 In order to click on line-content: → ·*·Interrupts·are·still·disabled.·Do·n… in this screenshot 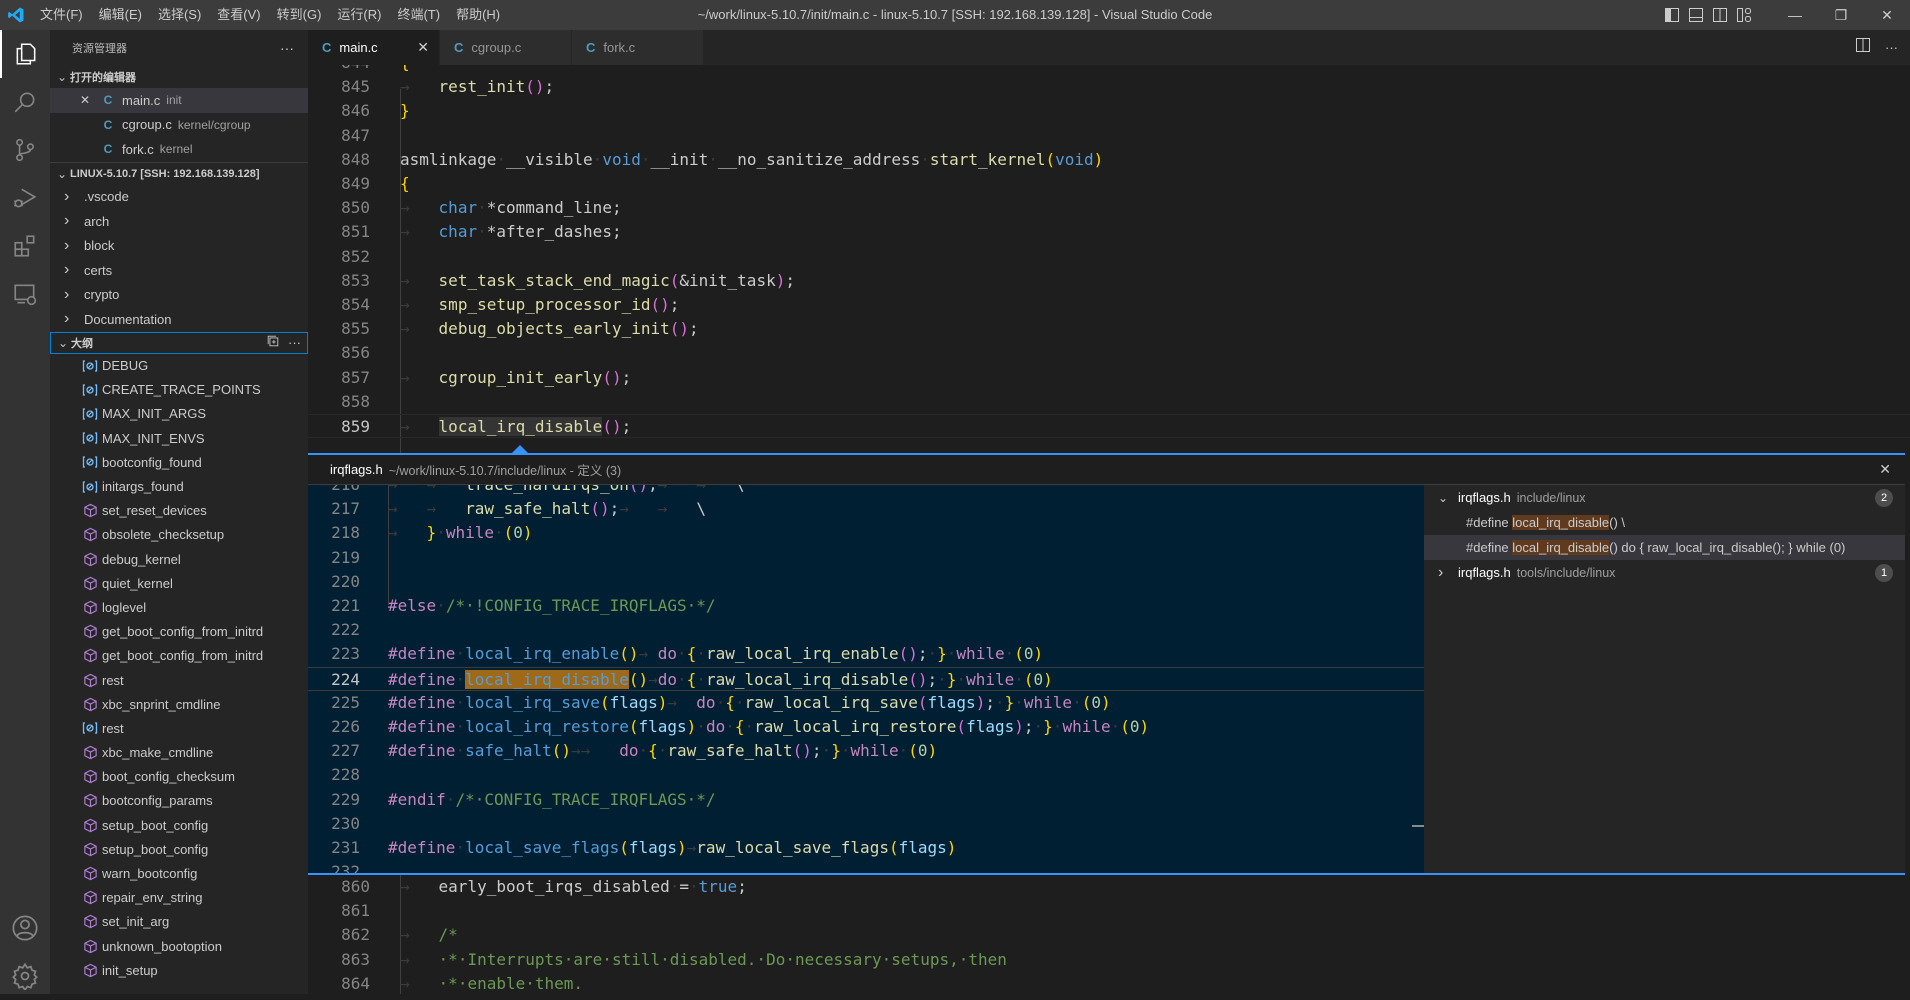, I will do `click(703, 959)`.